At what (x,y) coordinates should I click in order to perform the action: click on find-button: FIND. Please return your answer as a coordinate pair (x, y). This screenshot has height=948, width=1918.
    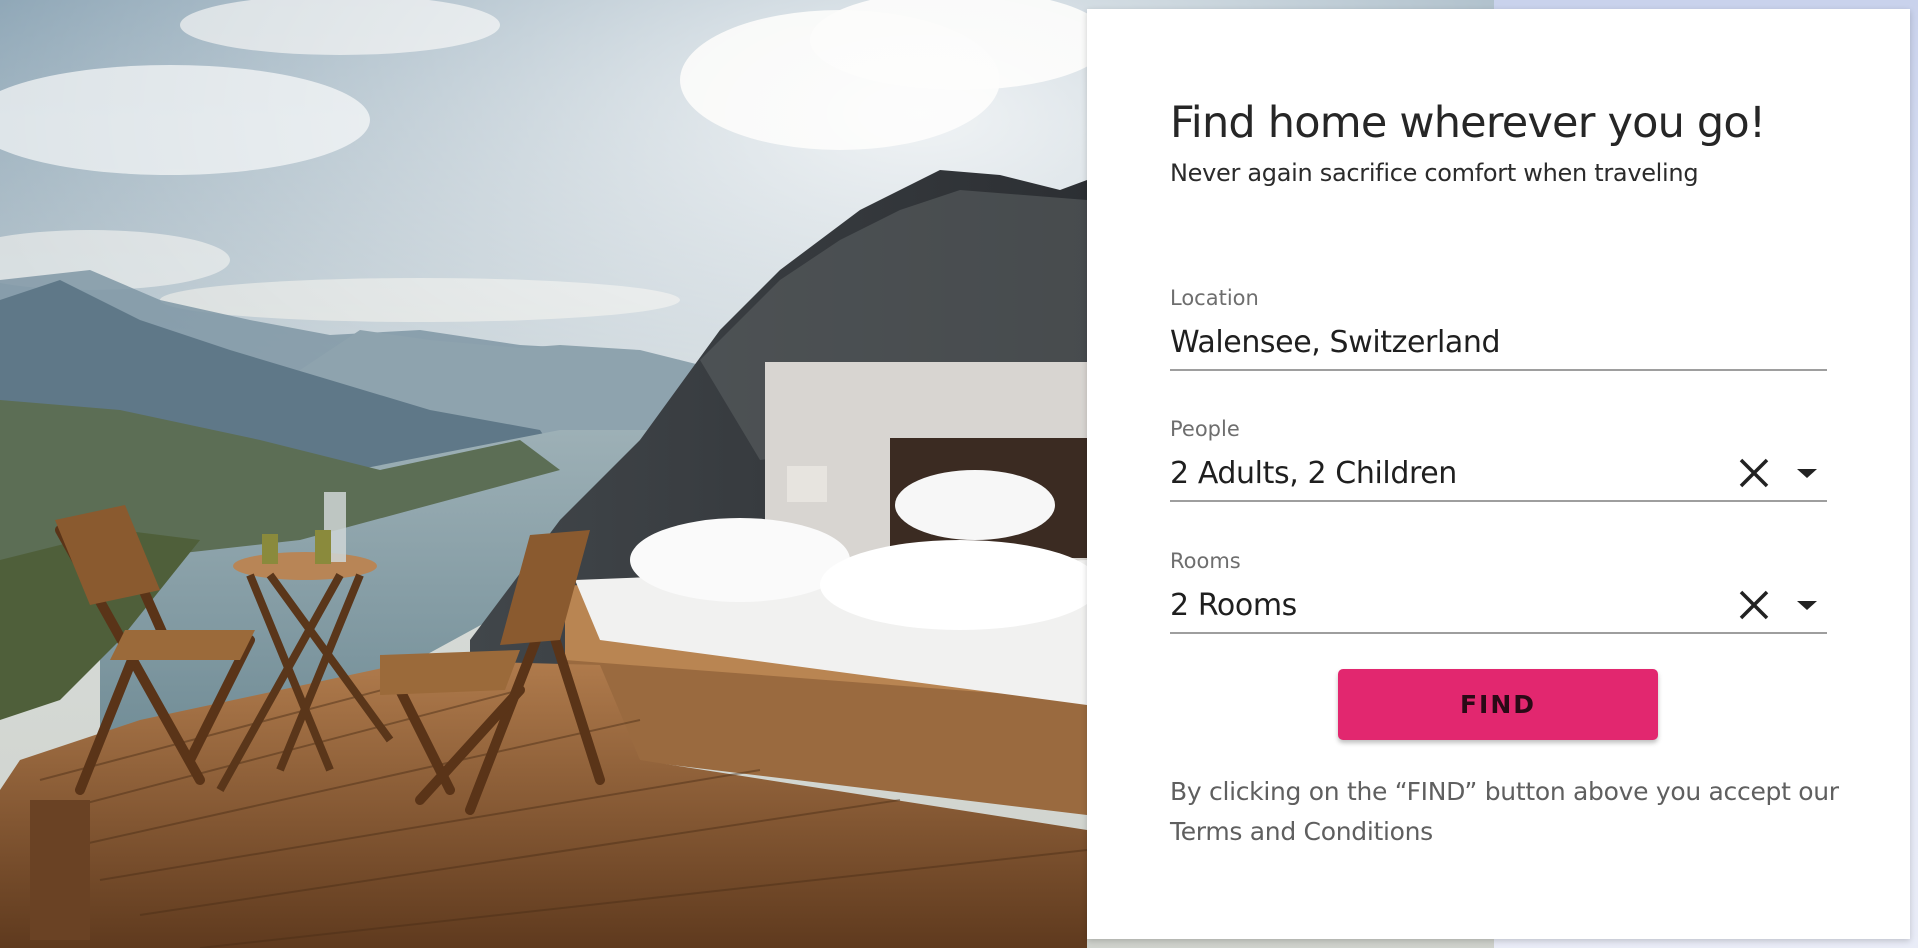
    Looking at the image, I should click on (1498, 704).